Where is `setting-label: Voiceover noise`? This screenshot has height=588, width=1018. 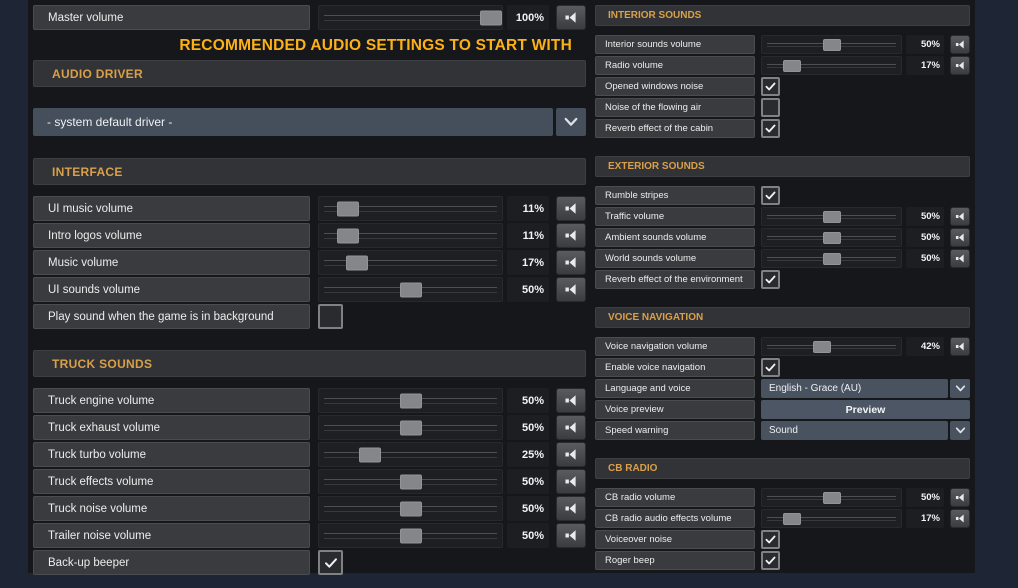 setting-label: Voiceover noise is located at coordinates (675, 539).